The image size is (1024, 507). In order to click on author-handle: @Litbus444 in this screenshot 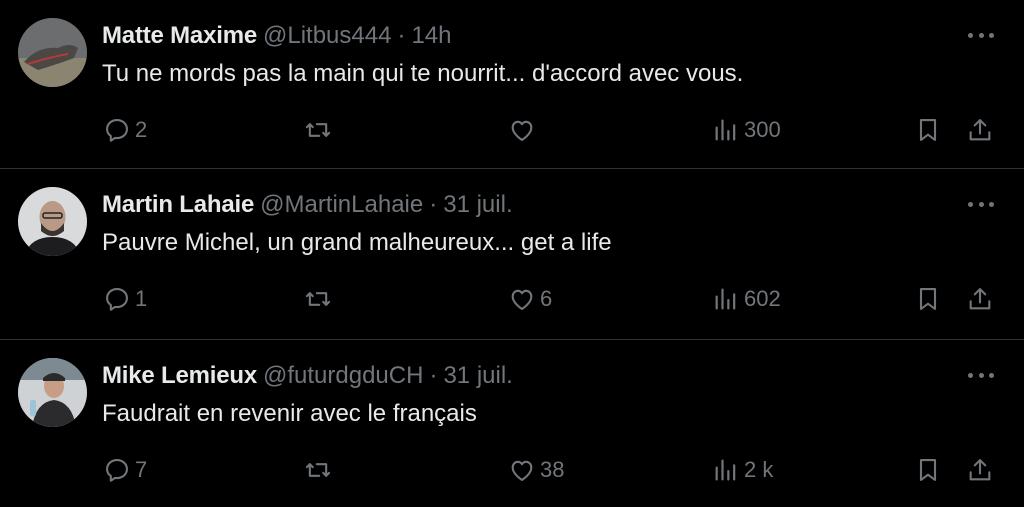, I will do `click(327, 36)`.